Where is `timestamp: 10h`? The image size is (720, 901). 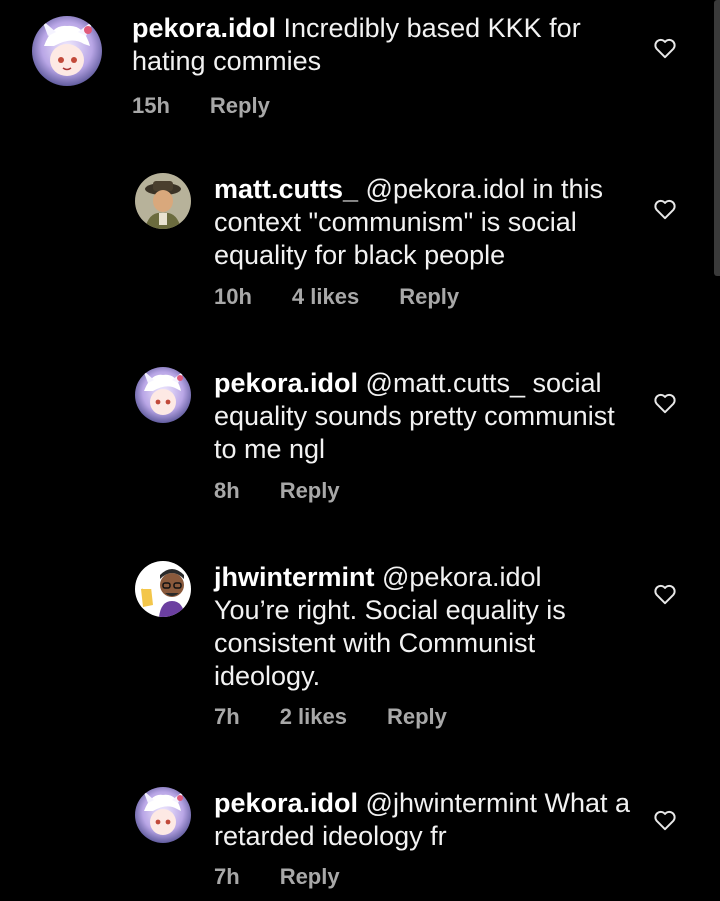 timestamp: 10h is located at coordinates (233, 296).